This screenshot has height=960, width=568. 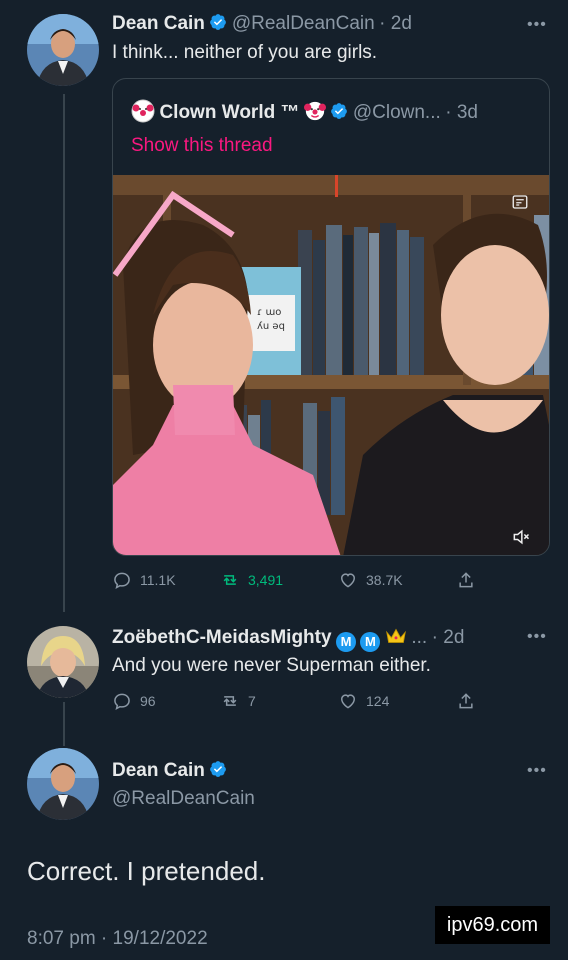 I want to click on clown-avatar-icon, so click(x=143, y=111).